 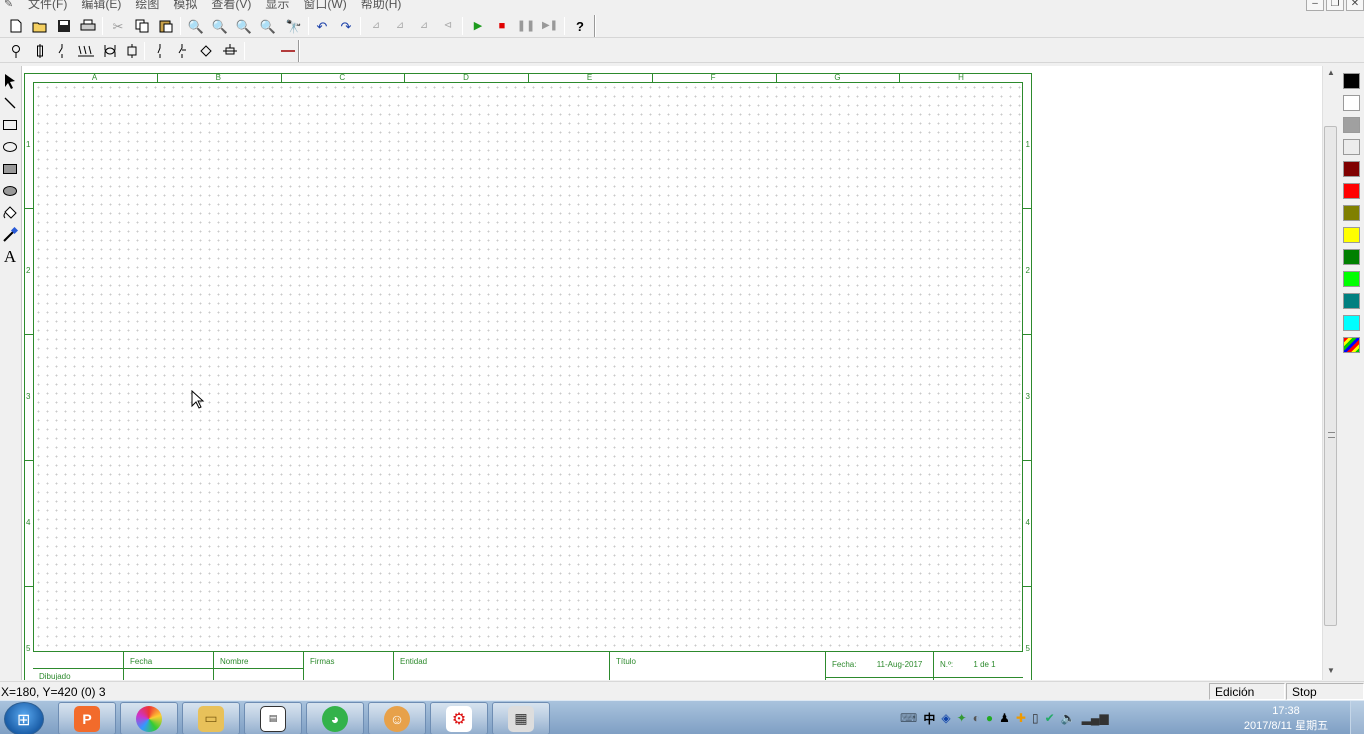 What do you see at coordinates (47, 6) in the screenshot?
I see `menu-file: 文件(F)` at bounding box center [47, 6].